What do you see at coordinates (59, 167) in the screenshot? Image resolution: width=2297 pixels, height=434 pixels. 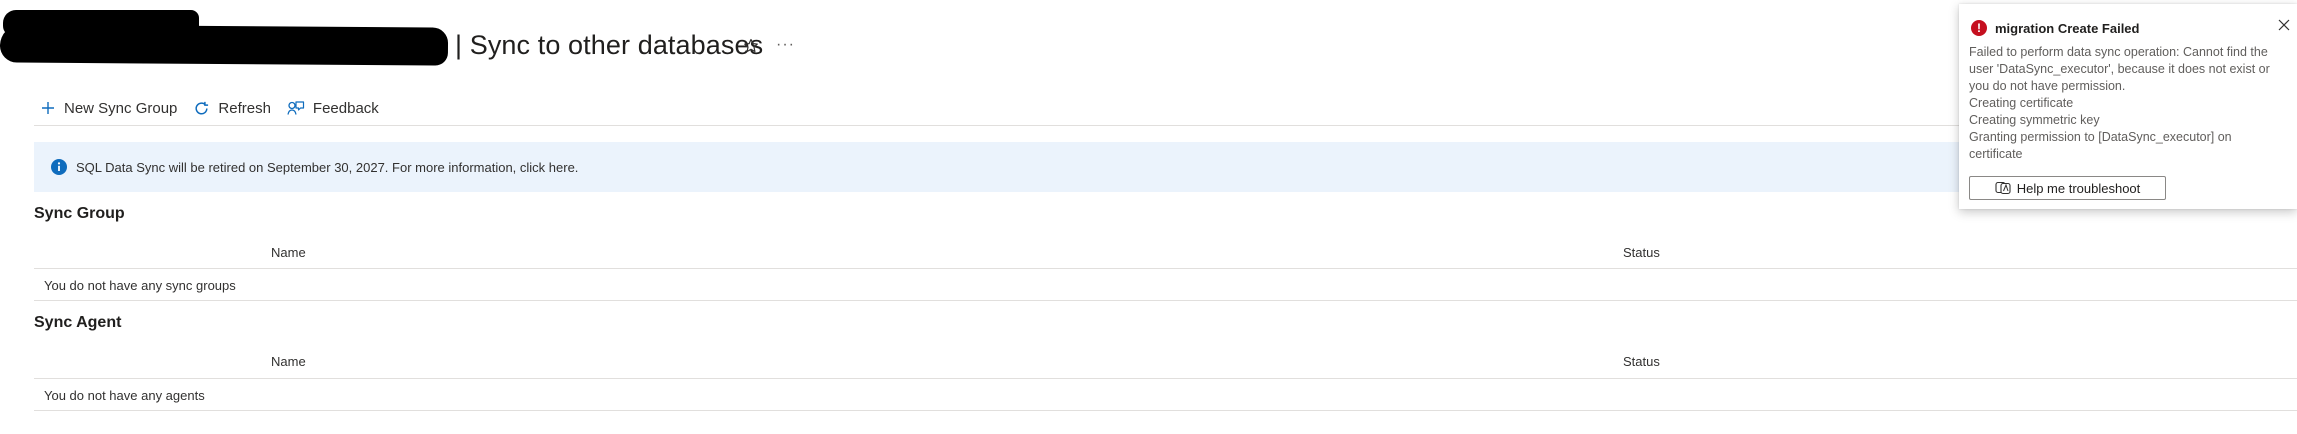 I see `info-icon` at bounding box center [59, 167].